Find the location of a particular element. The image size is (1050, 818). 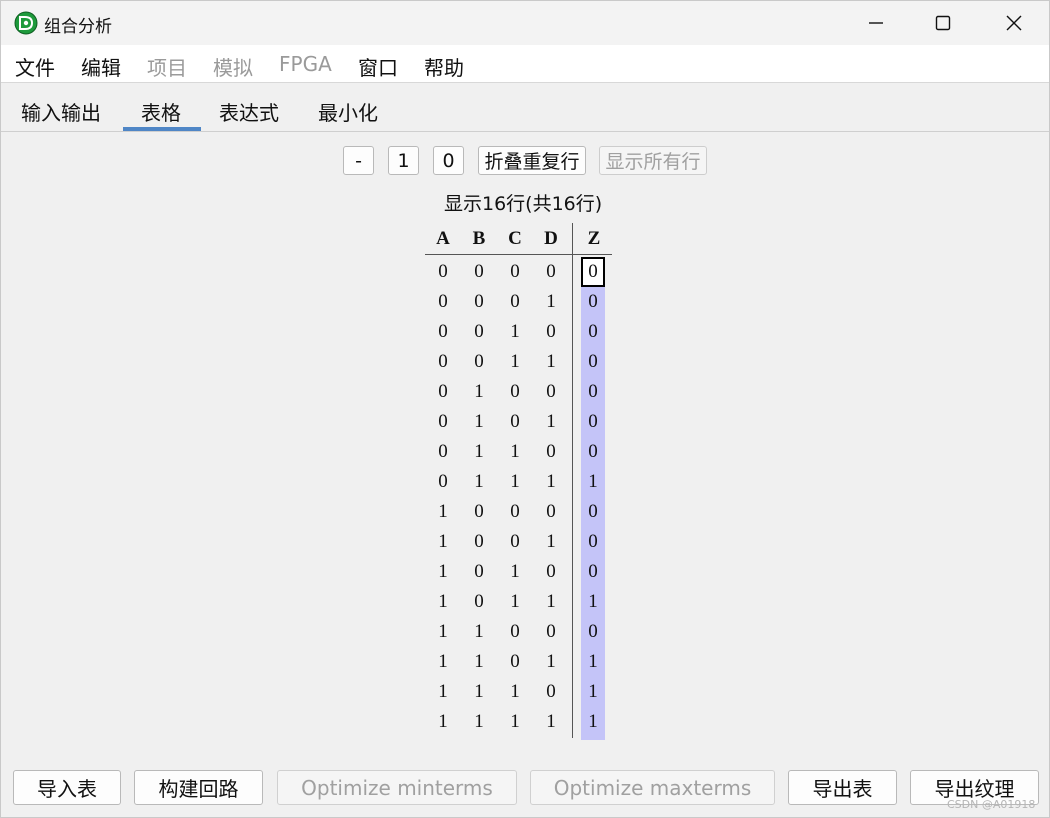

export-table-button: 导出表 is located at coordinates (842, 787).